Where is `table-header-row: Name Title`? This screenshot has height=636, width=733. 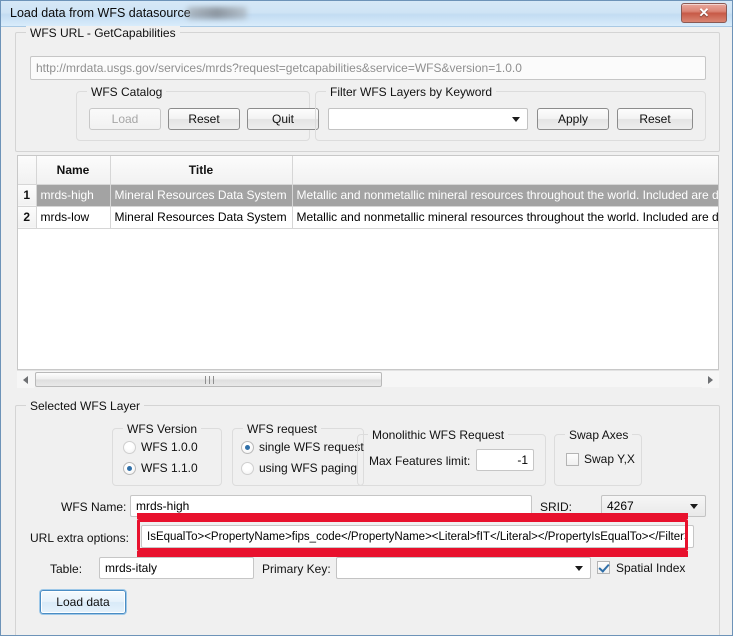
table-header-row: Name Title is located at coordinates (368, 170).